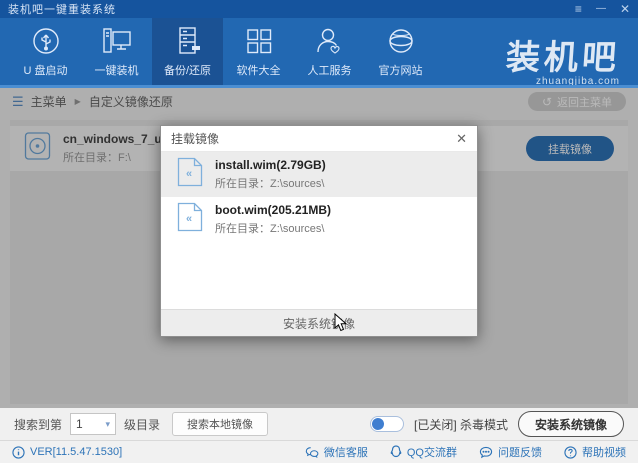  I want to click on close-icon: ✕, so click(625, 9).